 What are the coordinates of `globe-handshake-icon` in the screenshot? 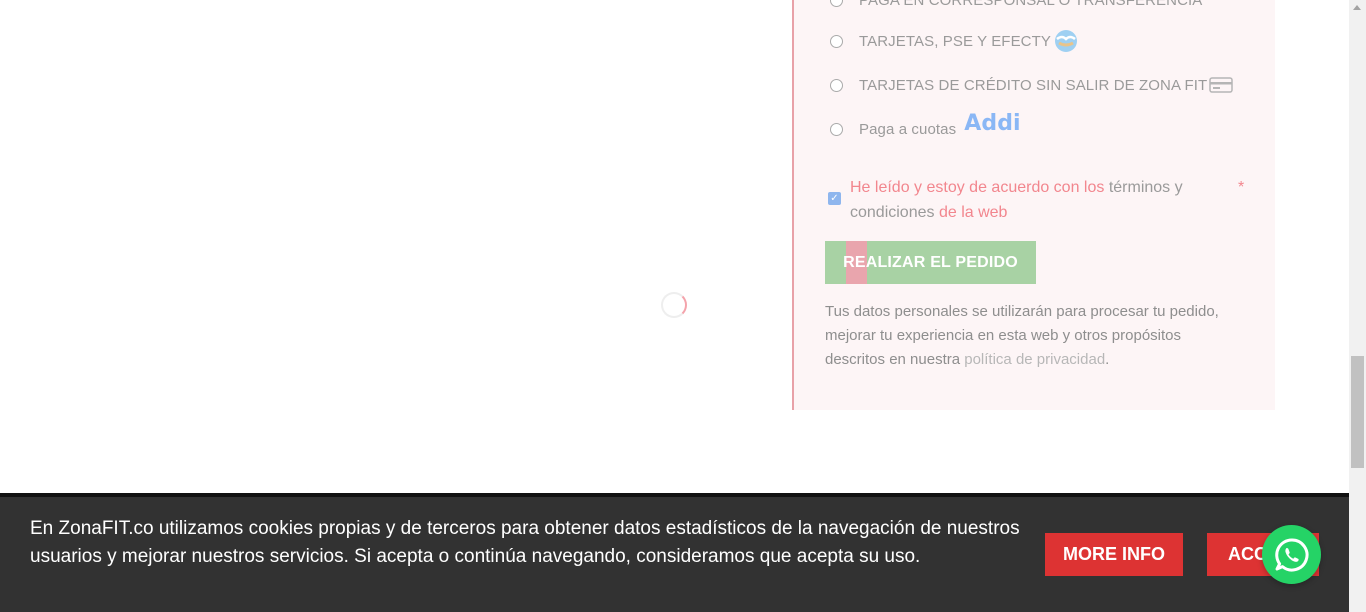 It's located at (1066, 41).